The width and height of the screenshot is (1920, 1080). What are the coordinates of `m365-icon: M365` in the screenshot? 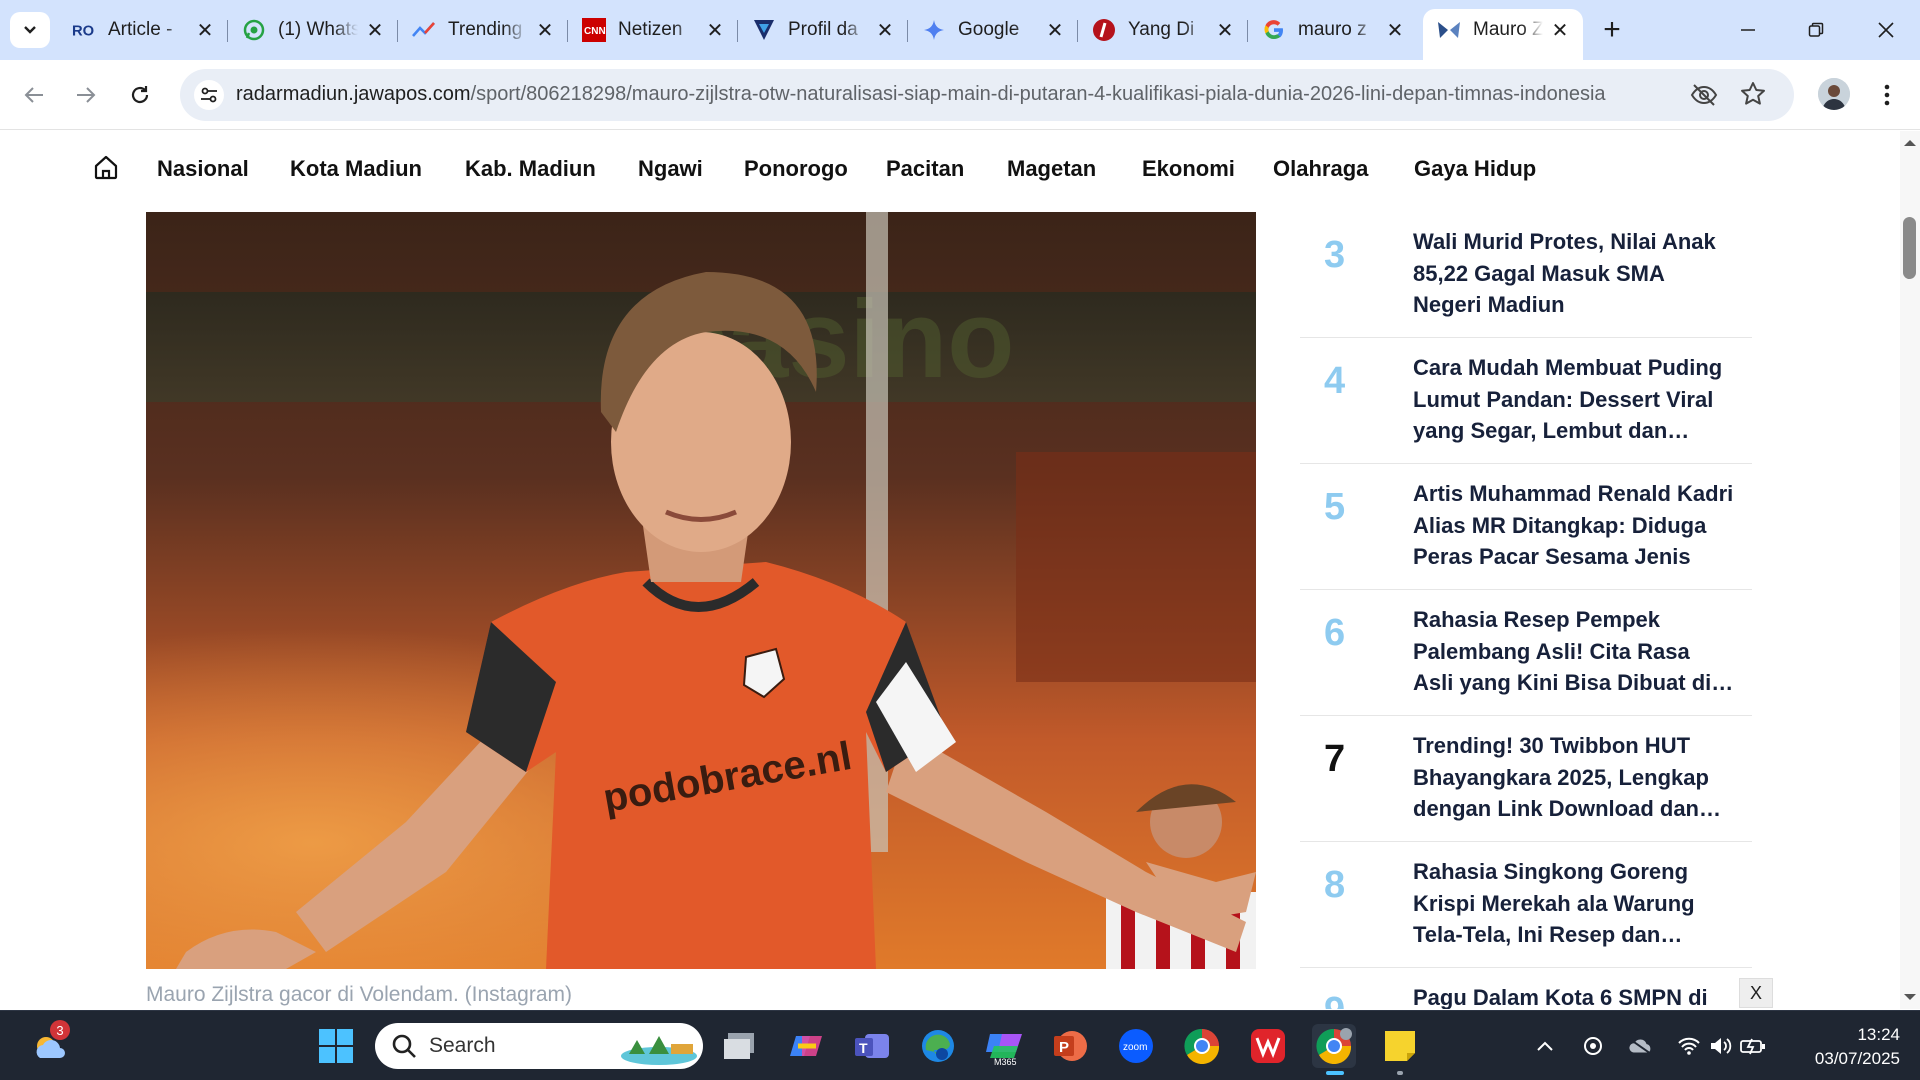 It's located at (1004, 1046).